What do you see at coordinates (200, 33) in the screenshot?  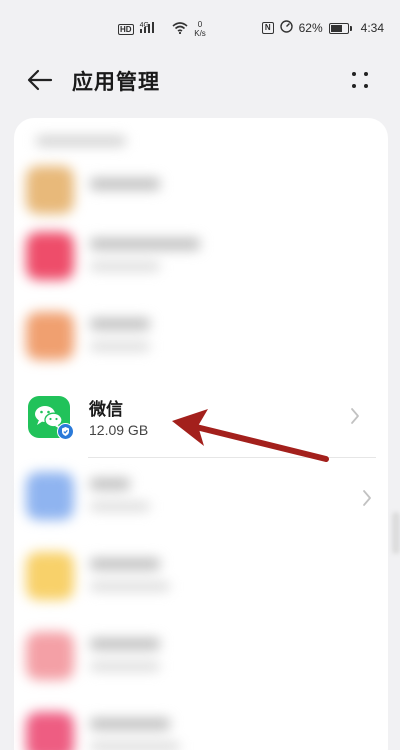 I see `network-speed-unit: K/s` at bounding box center [200, 33].